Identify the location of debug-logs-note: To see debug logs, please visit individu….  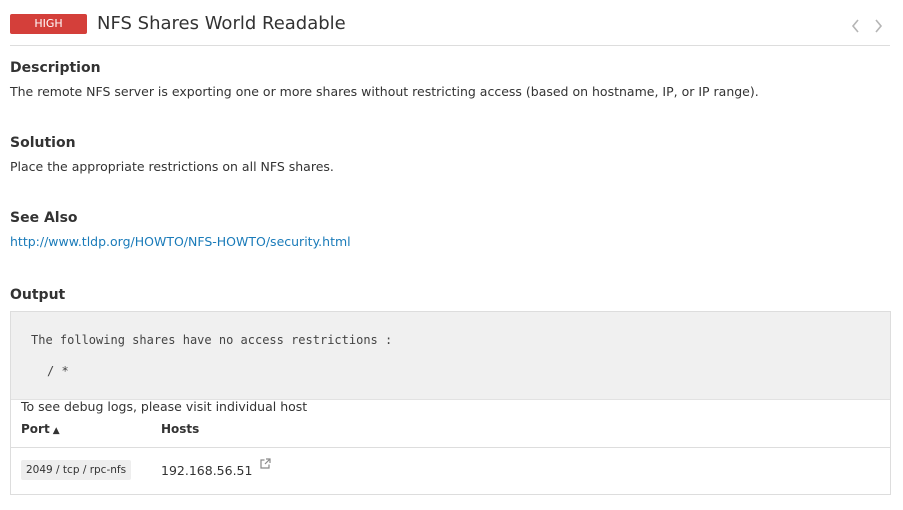
(164, 406).